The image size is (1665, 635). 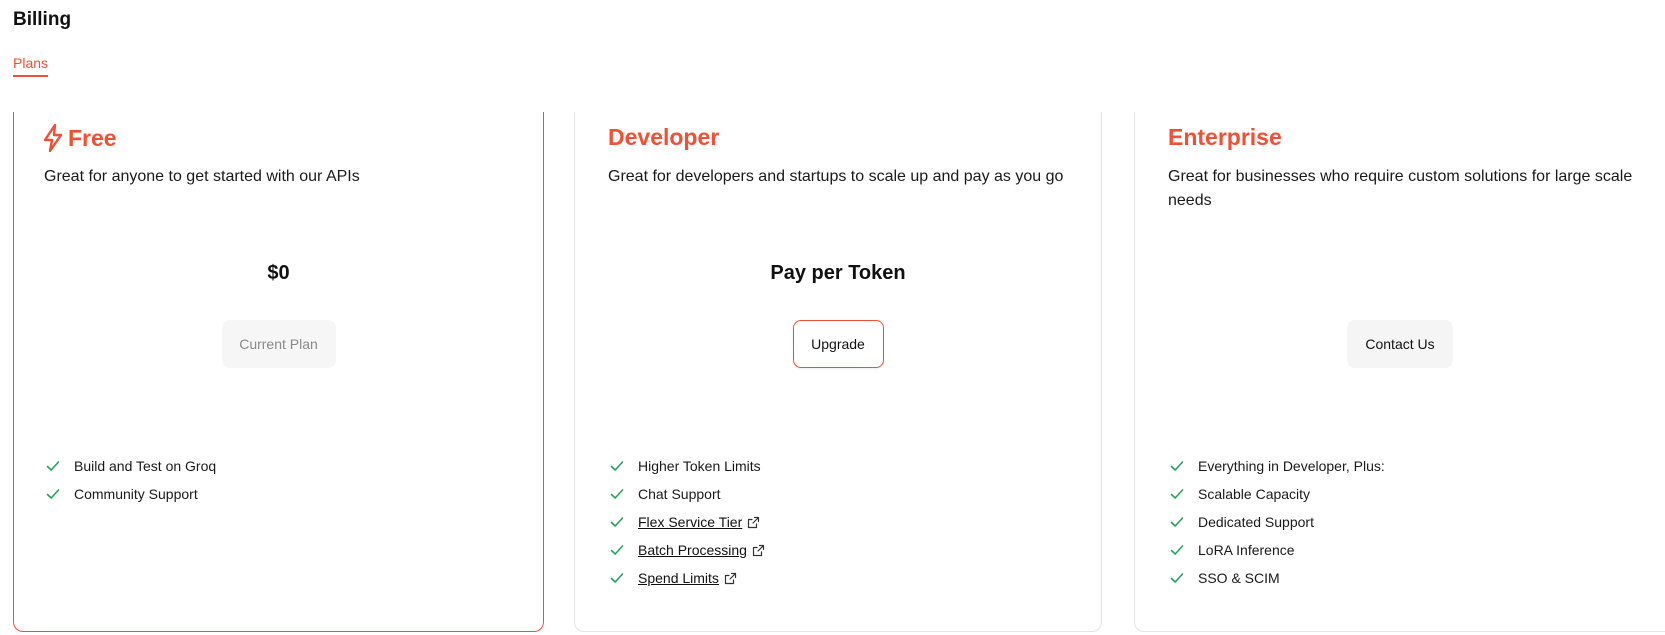 I want to click on feature-item: Everything in Developer, Plus:, so click(x=1277, y=466).